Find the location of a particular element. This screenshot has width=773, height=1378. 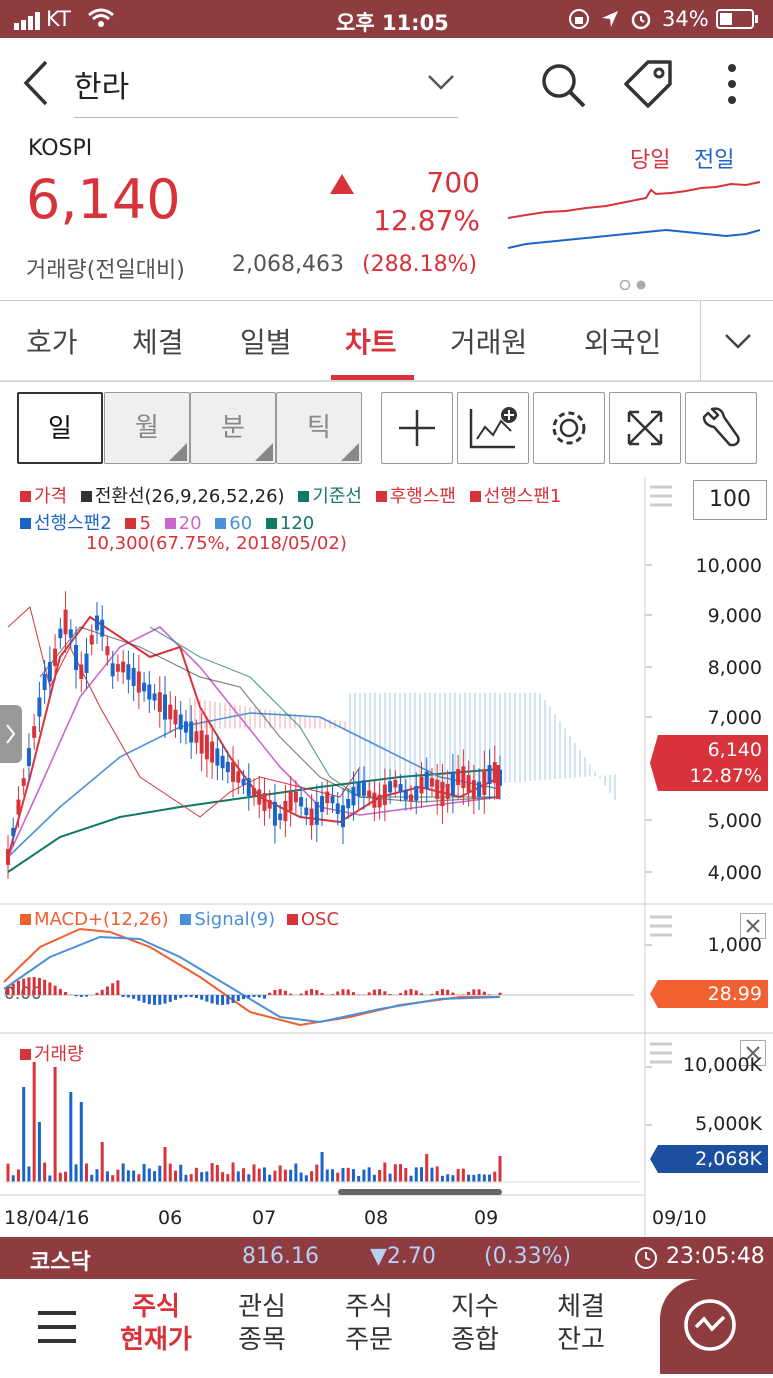

tab-chart: 차트 is located at coordinates (371, 341).